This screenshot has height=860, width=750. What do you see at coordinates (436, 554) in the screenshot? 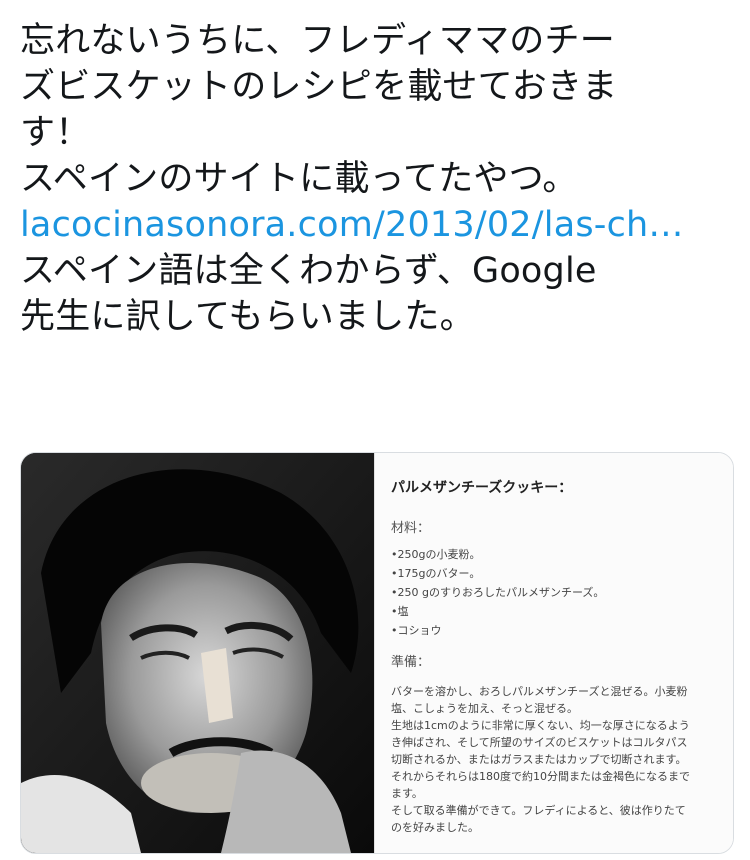
I see `list-item: •250gの小麦粉。` at bounding box center [436, 554].